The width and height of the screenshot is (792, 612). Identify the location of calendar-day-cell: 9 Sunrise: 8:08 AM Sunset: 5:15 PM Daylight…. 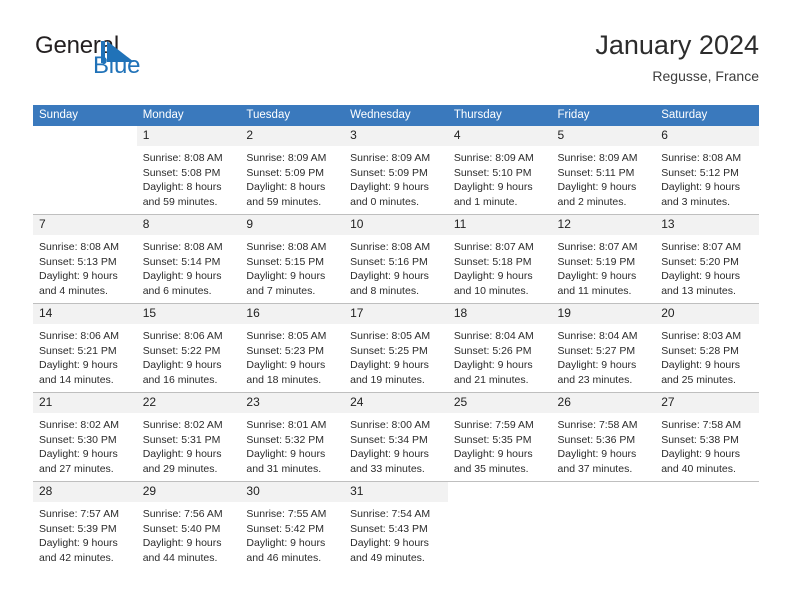
(292, 259).